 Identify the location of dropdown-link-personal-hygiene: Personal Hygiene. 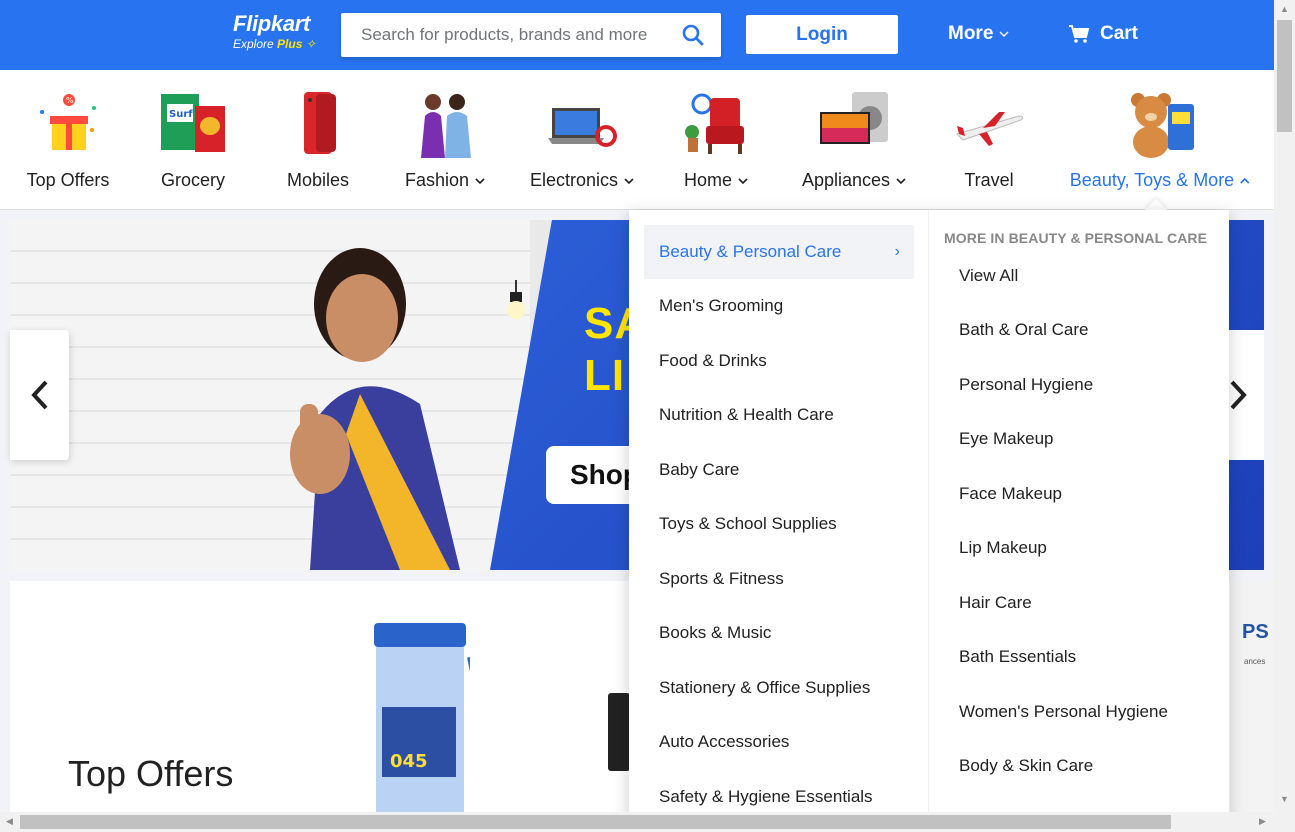
(1026, 385).